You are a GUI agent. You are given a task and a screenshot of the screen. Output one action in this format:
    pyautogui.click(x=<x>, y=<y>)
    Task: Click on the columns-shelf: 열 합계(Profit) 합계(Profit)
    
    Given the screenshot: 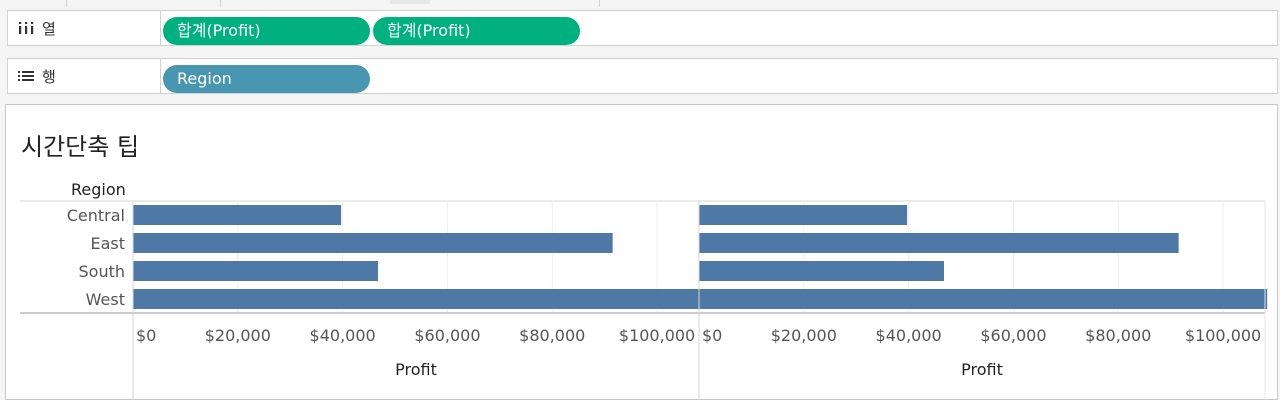 What is the action you would take?
    pyautogui.click(x=642, y=28)
    